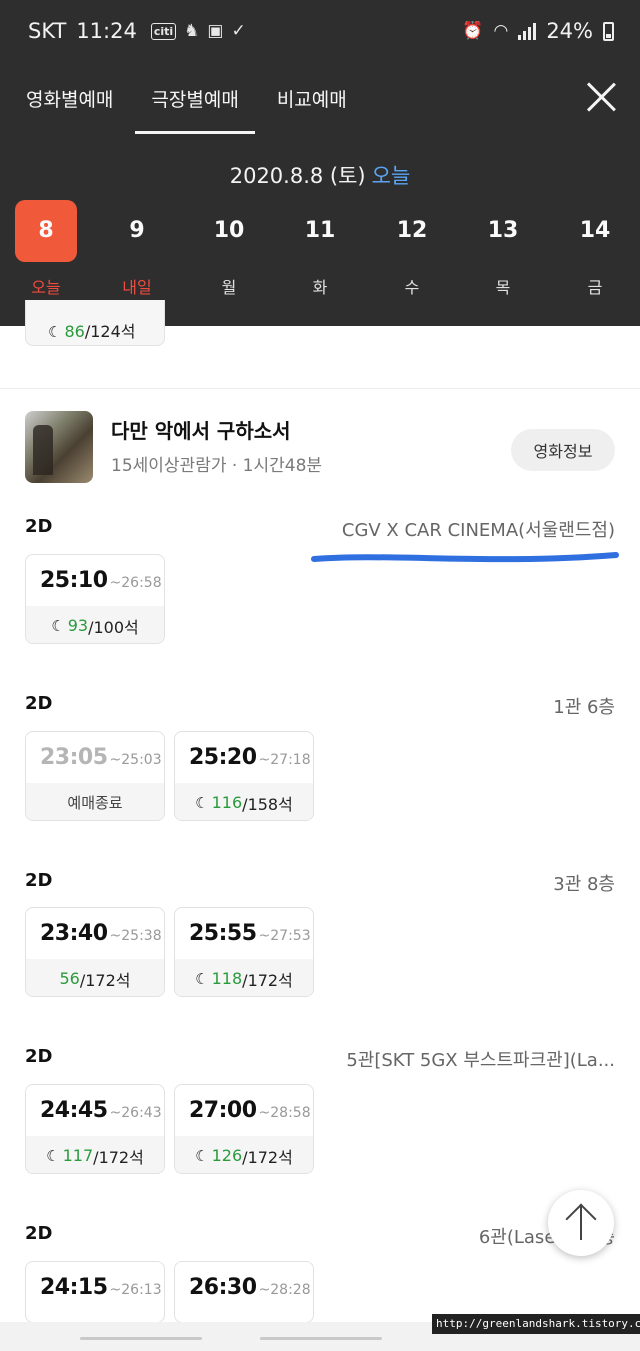  What do you see at coordinates (503, 250) in the screenshot?
I see `day-13: 13 목` at bounding box center [503, 250].